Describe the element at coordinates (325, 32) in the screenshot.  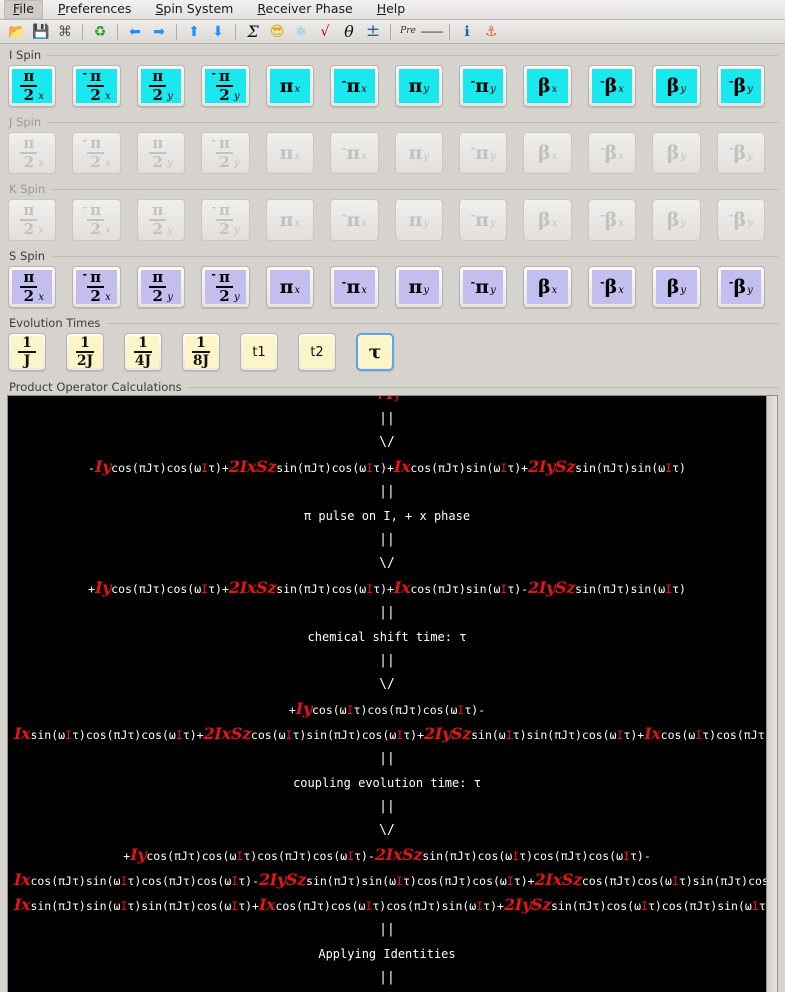
I see `sqrt-icon: √` at that location.